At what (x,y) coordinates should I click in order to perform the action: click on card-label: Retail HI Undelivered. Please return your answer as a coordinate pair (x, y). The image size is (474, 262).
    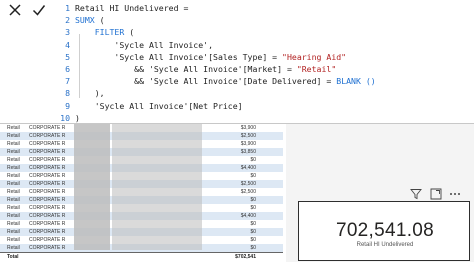
    Looking at the image, I should click on (385, 245).